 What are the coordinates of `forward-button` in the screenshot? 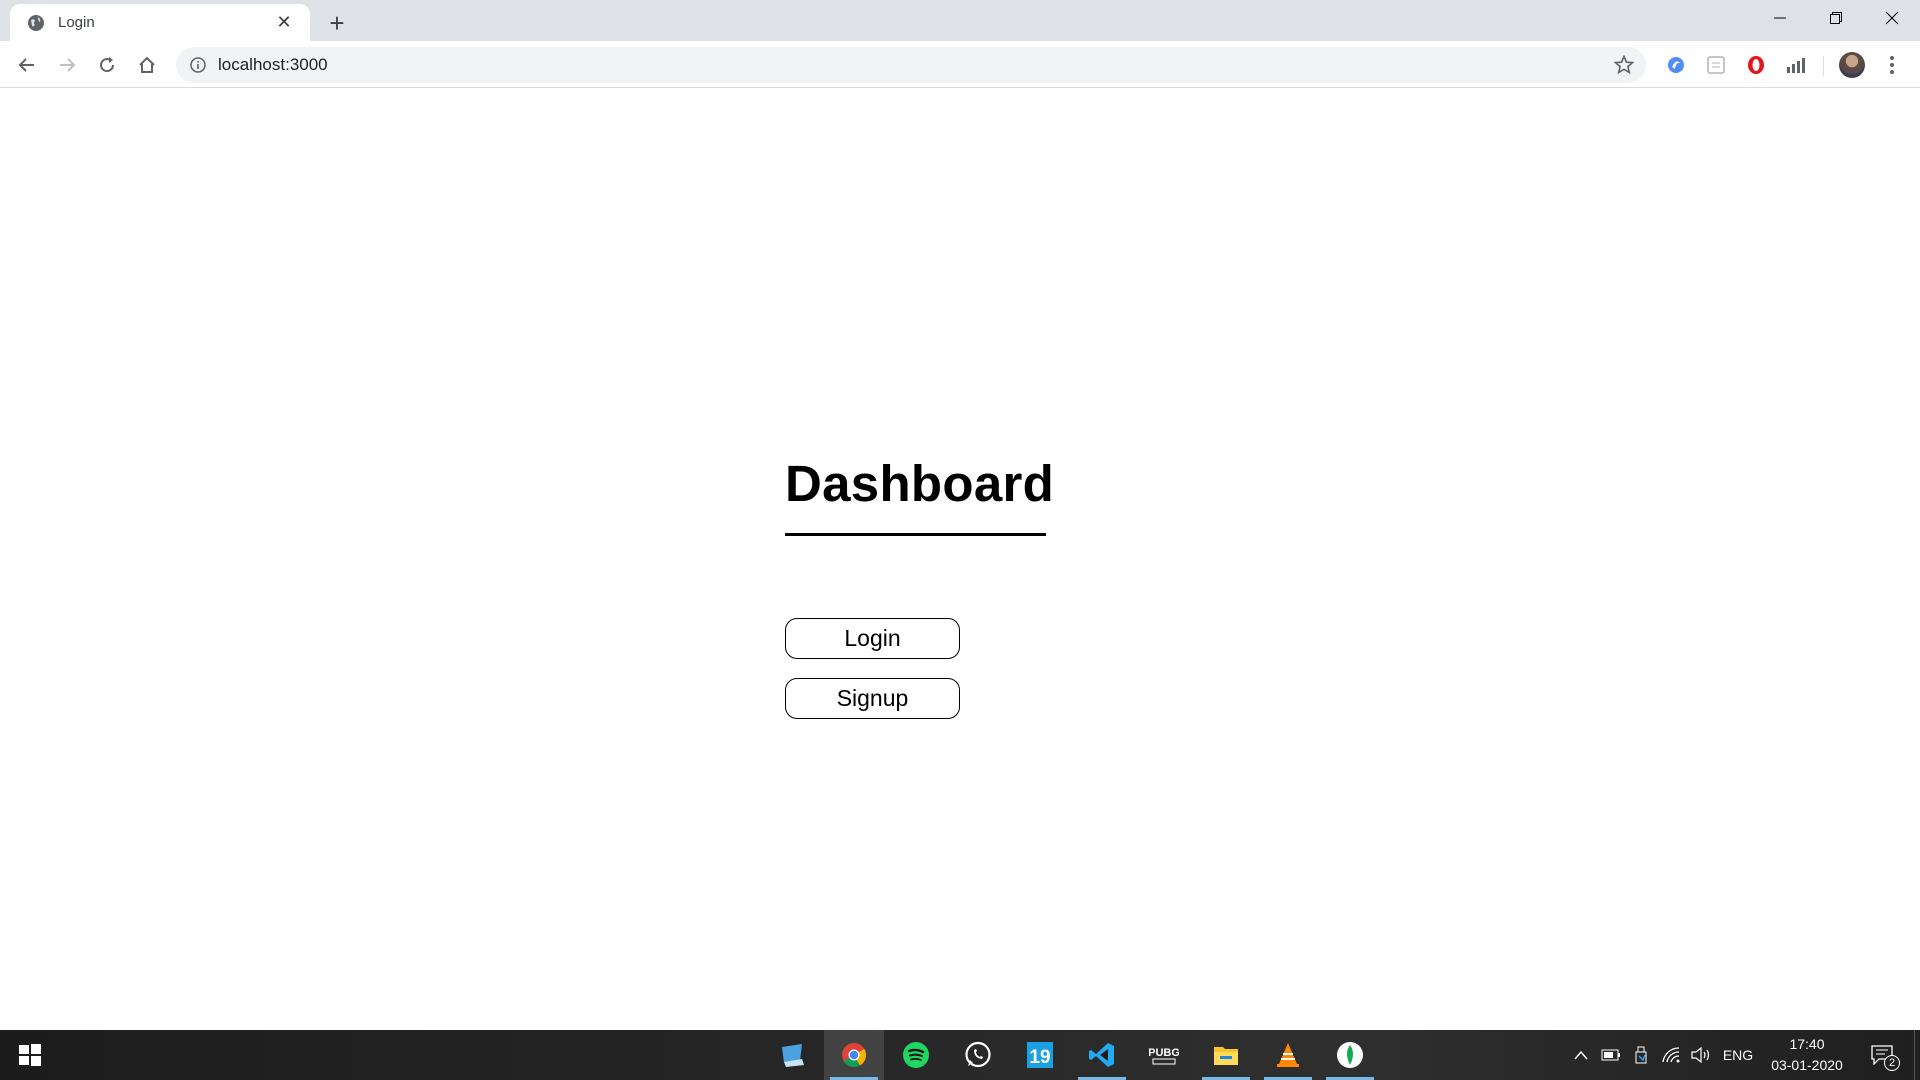 It's located at (67, 65).